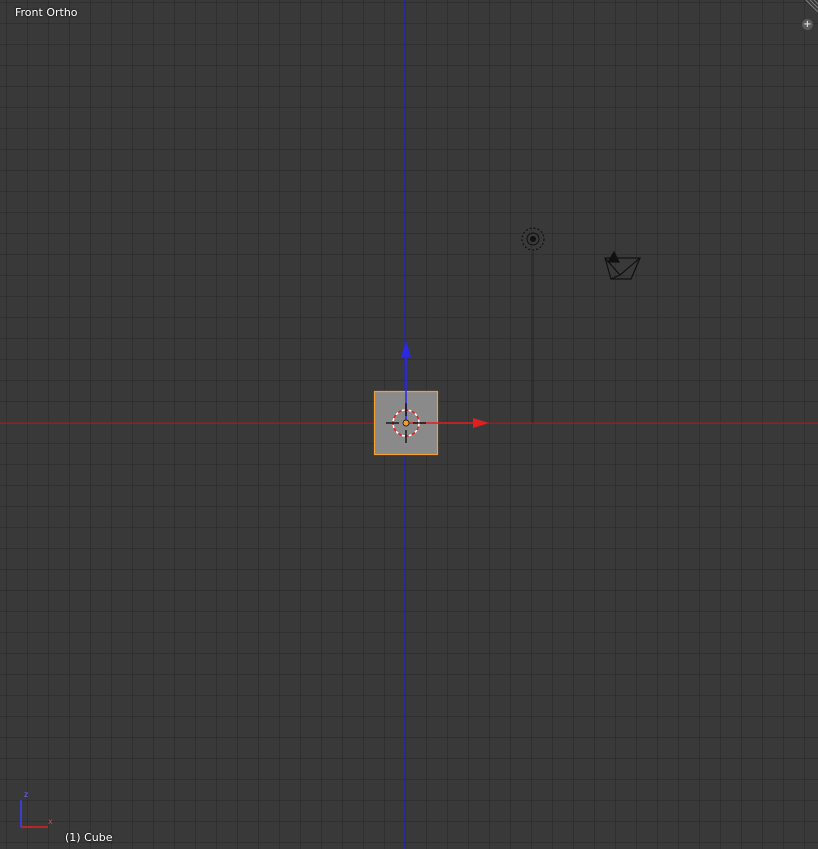 The image size is (818, 849). What do you see at coordinates (34, 814) in the screenshot?
I see `axis-gizmo` at bounding box center [34, 814].